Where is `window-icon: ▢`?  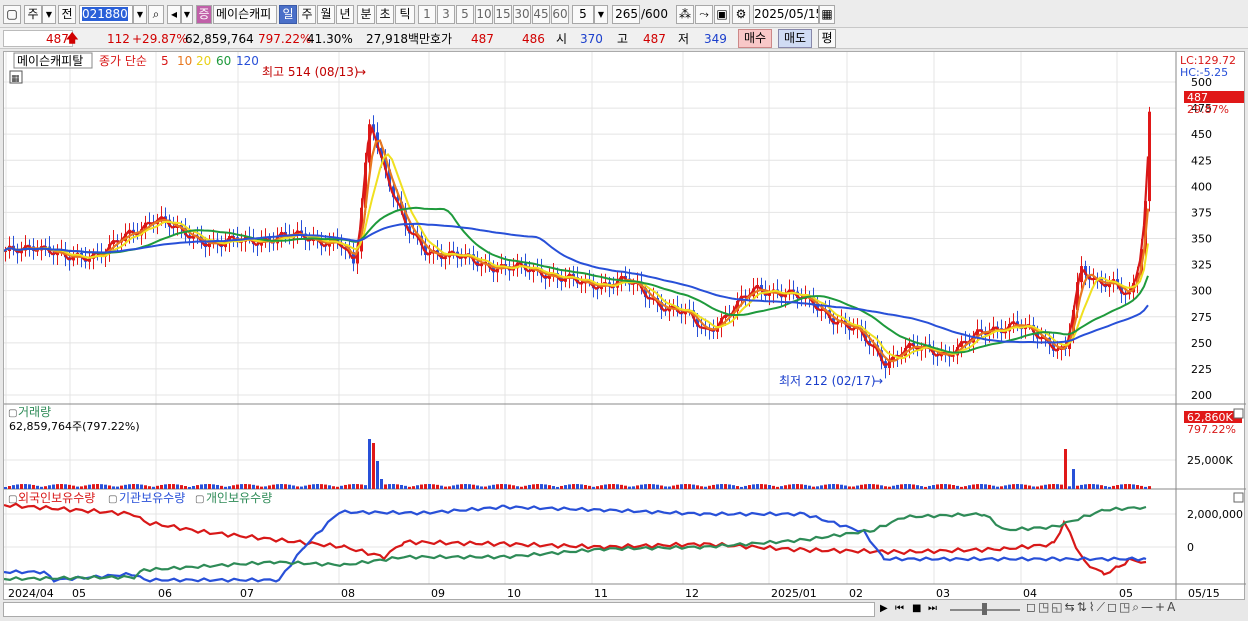 window-icon: ▢ is located at coordinates (12, 14).